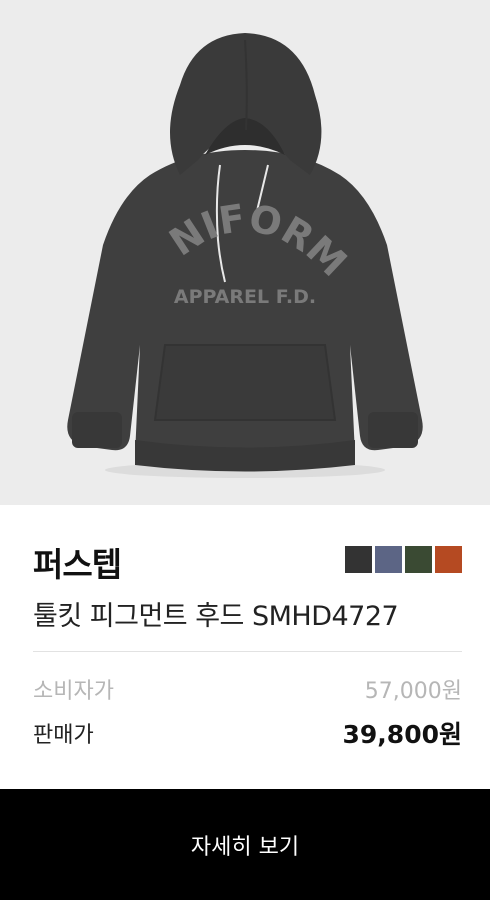  Describe the element at coordinates (448, 559) in the screenshot. I see `swatch-rust` at that location.